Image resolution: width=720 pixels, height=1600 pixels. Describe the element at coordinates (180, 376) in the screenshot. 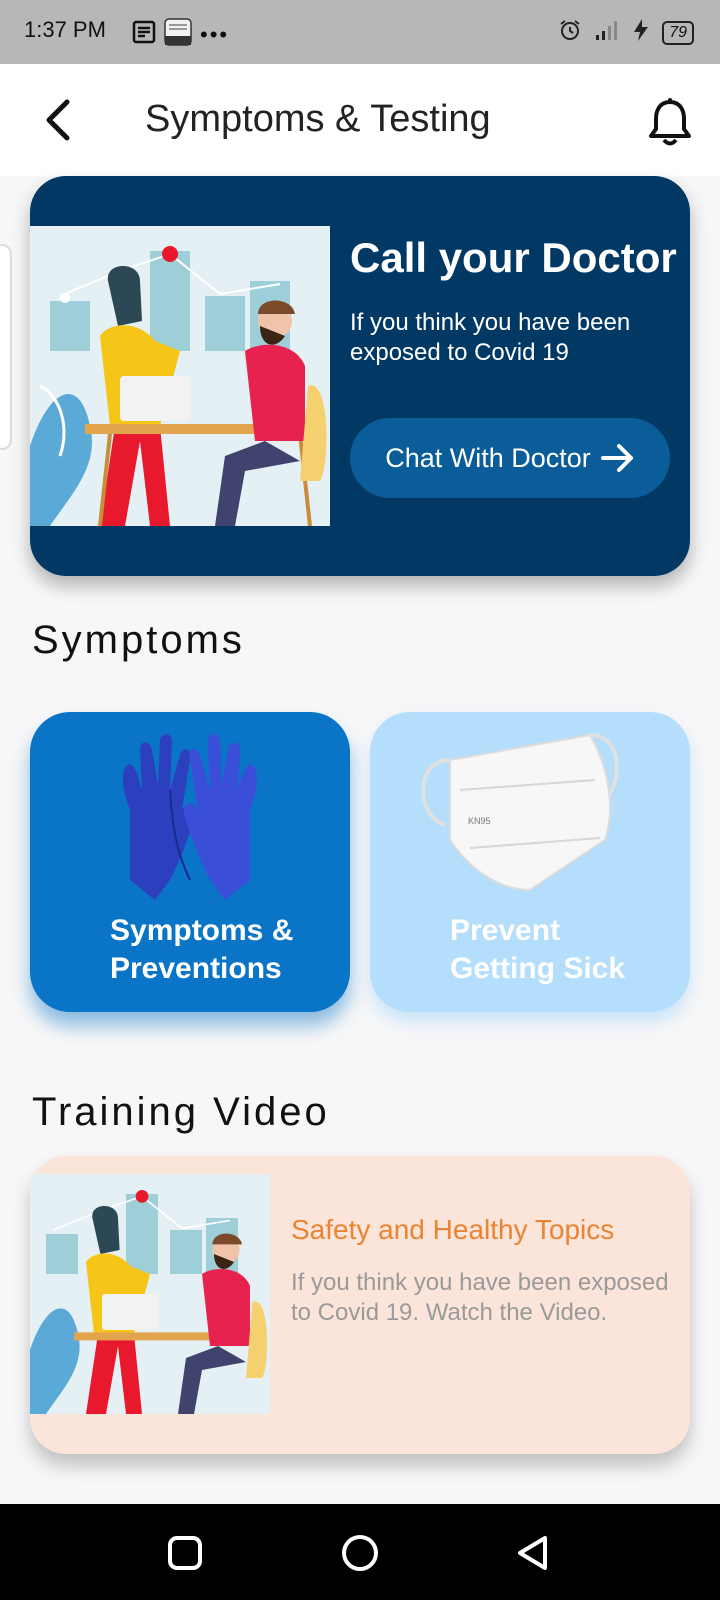

I see `doctor-consultation-illustration` at that location.